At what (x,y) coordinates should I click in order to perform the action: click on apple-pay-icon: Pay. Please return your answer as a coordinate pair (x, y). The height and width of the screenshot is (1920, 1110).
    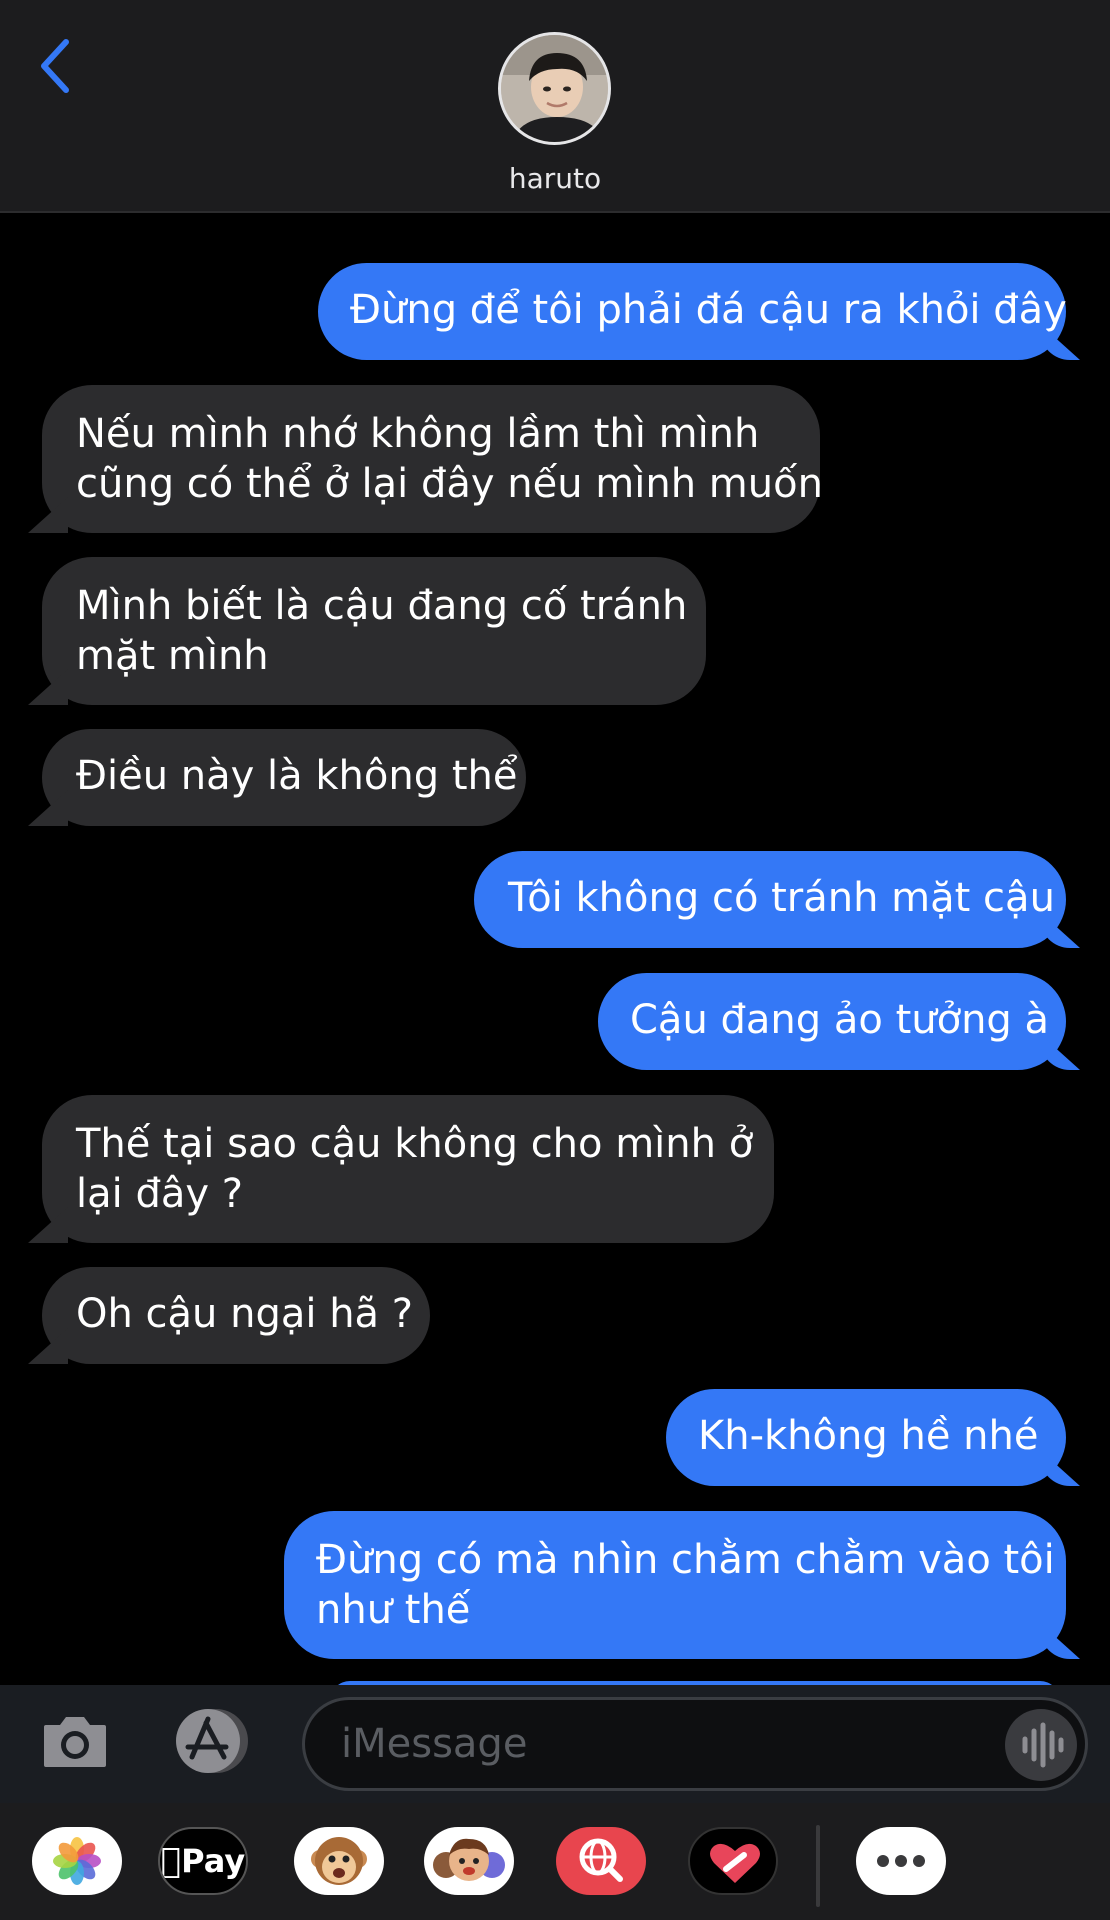
    Looking at the image, I should click on (203, 1861).